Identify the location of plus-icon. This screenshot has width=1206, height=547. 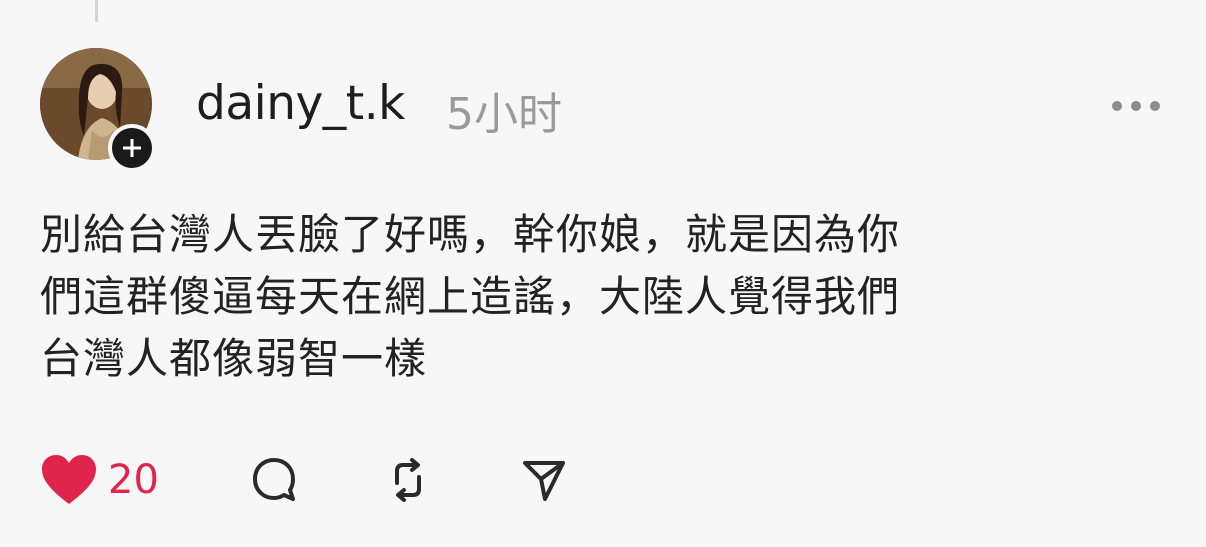
(132, 148).